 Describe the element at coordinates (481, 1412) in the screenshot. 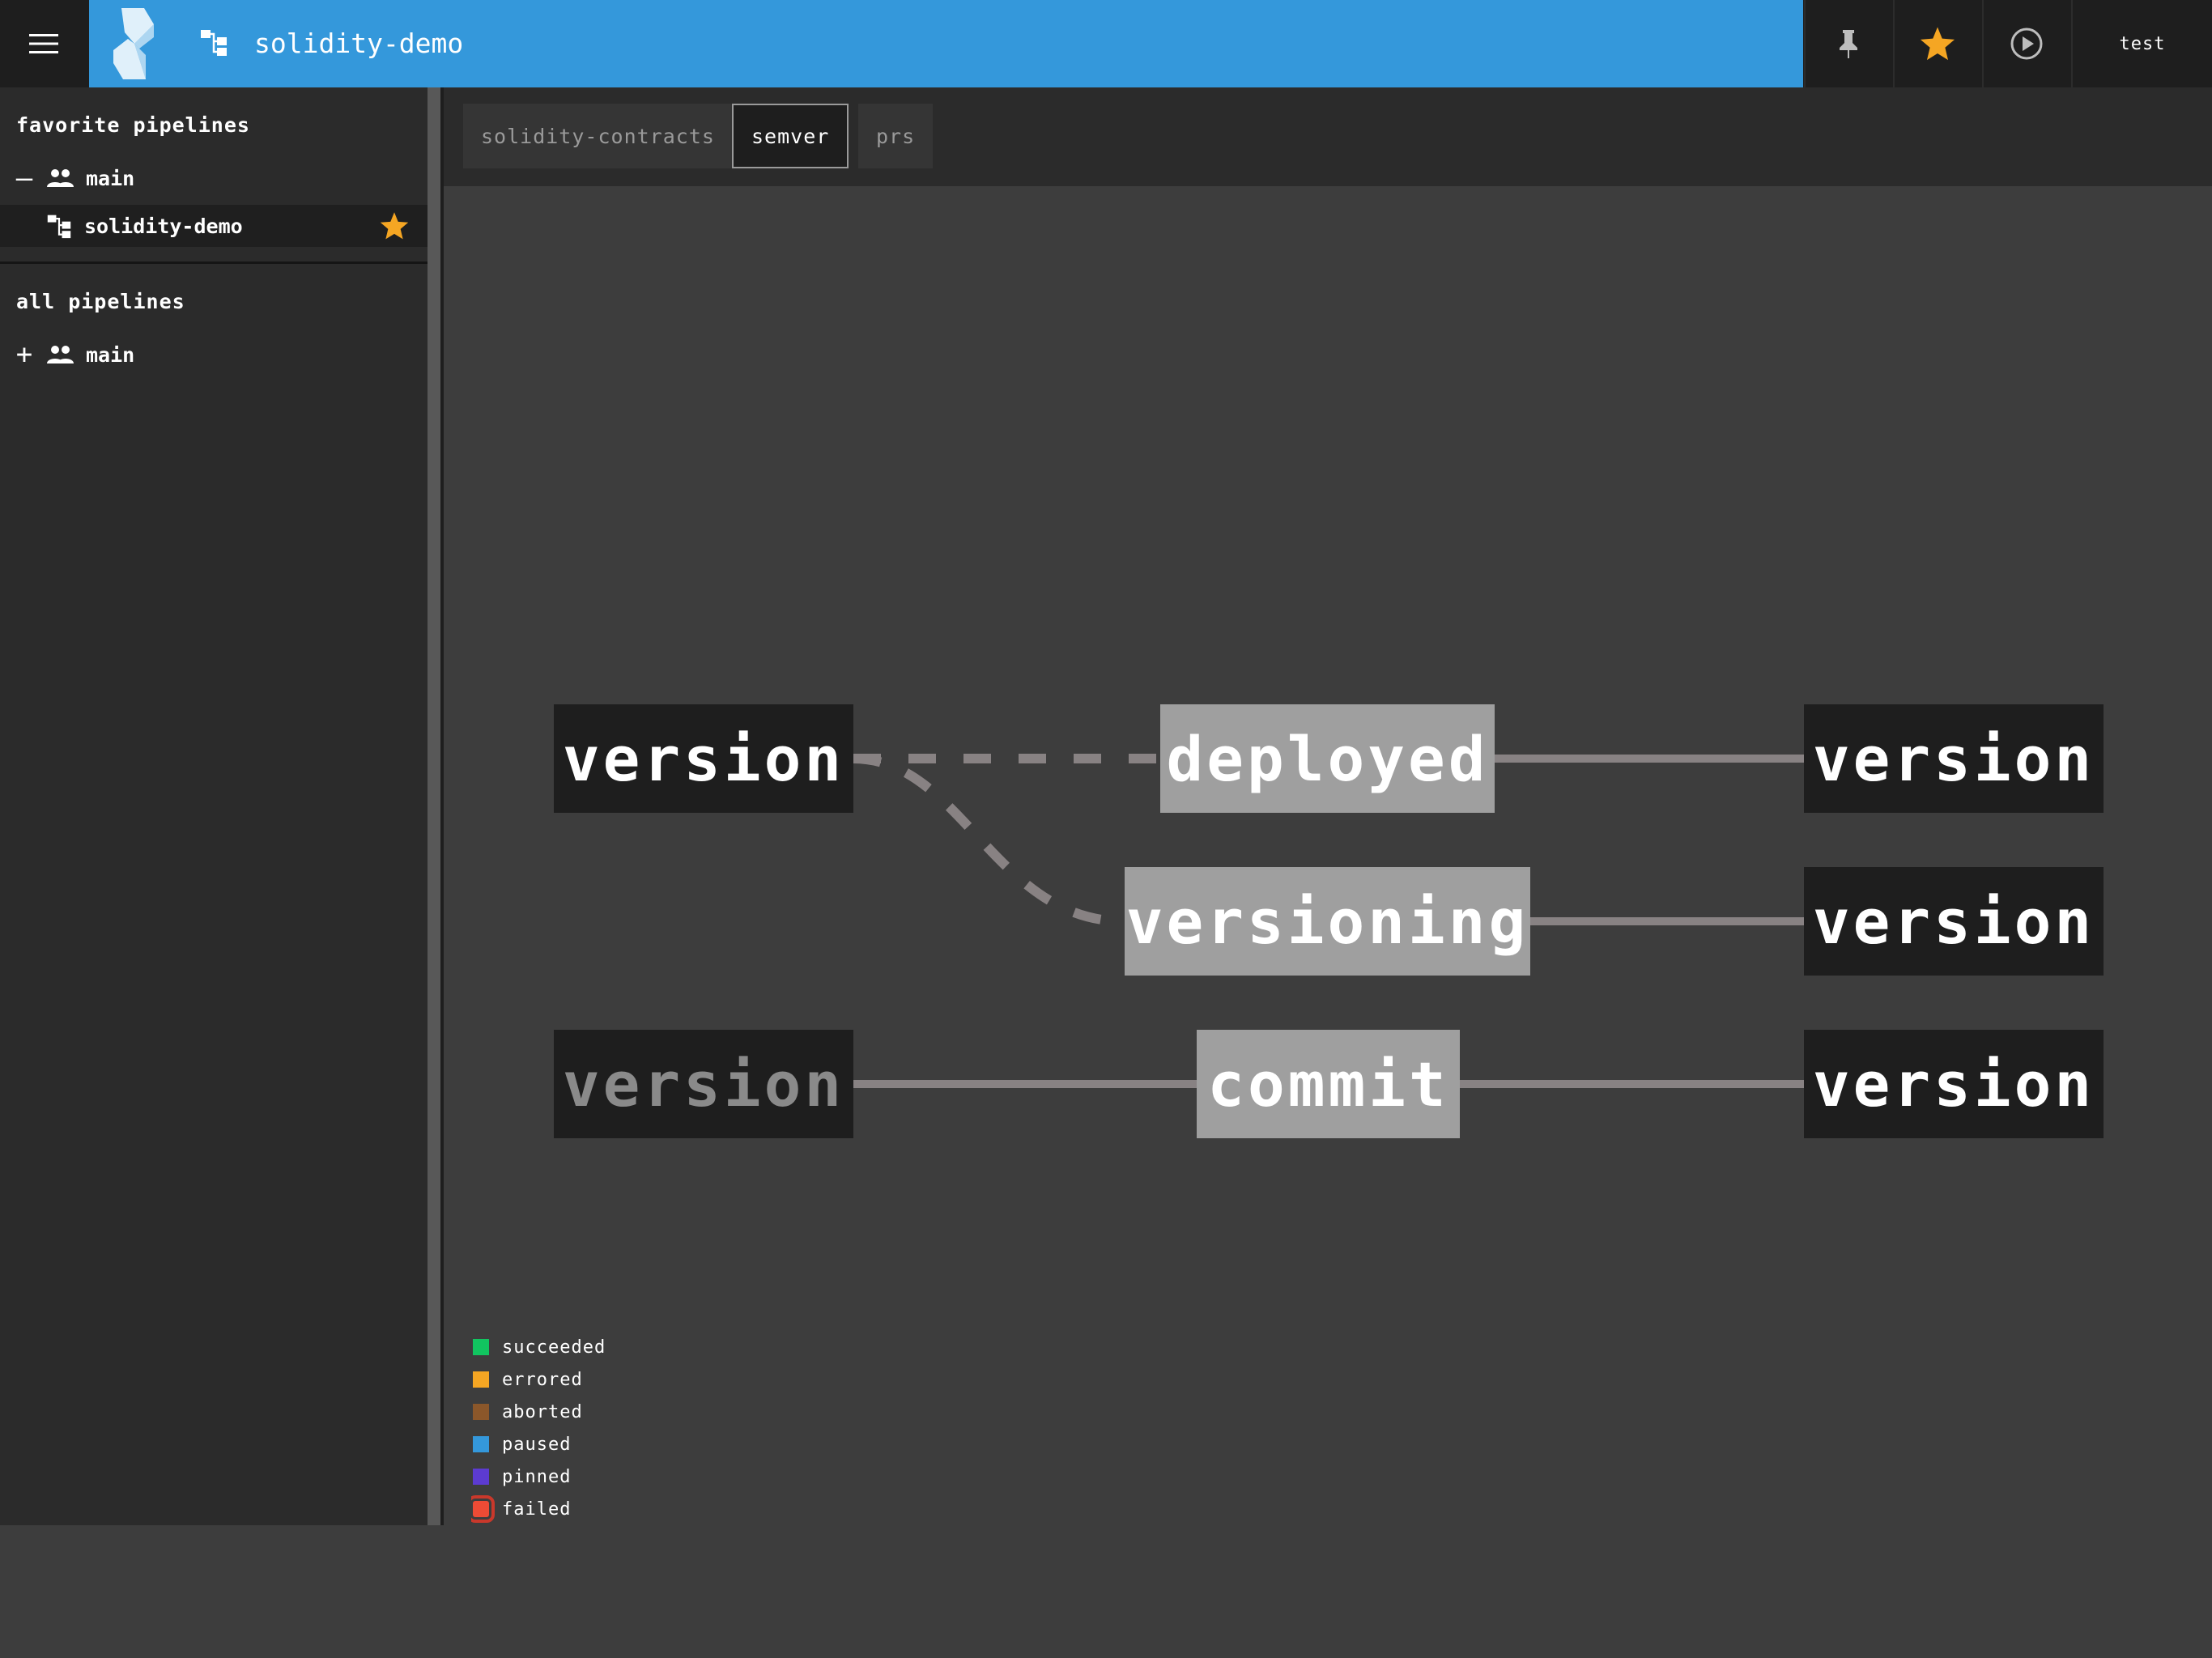

I see `aborted-swatch` at that location.